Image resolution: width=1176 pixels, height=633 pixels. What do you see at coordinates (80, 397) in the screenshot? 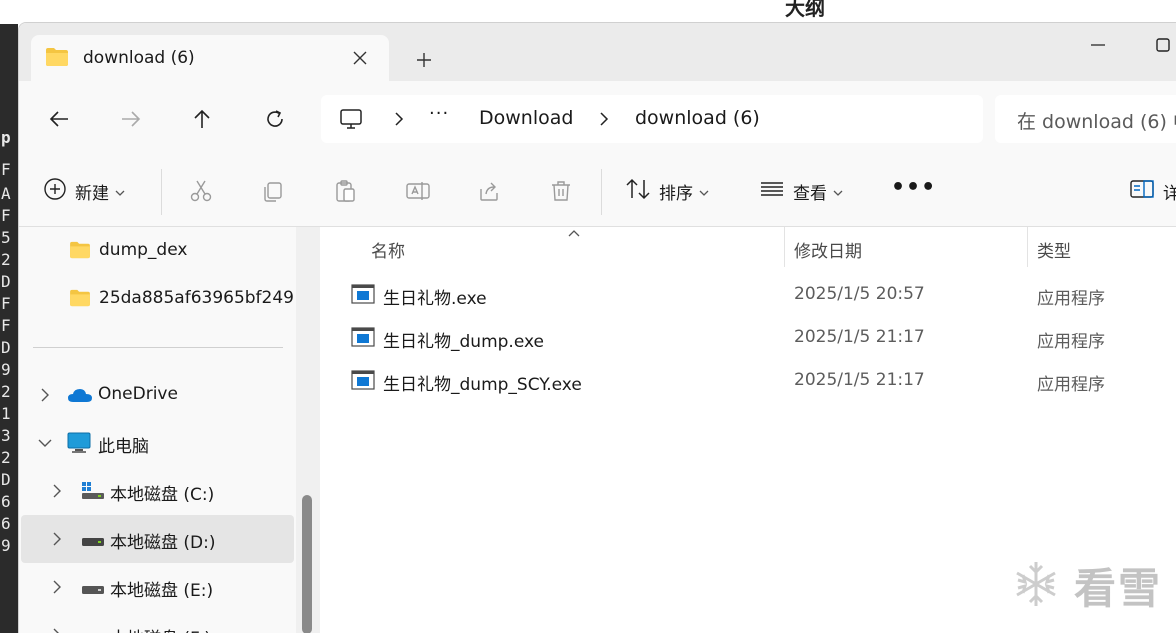
I see `cloud-icon` at bounding box center [80, 397].